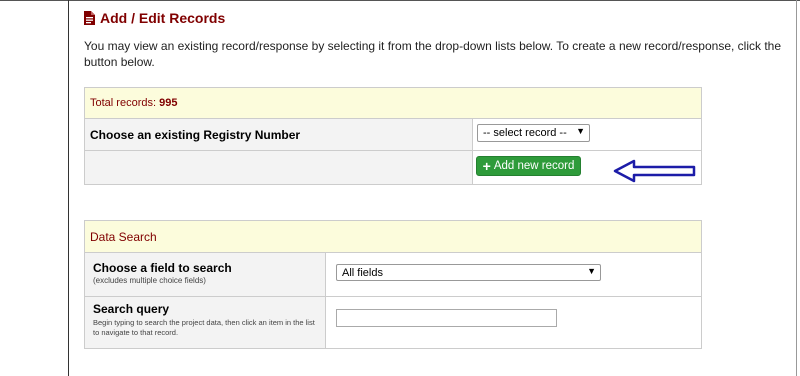 This screenshot has height=376, width=800. I want to click on field-search-sublabel: (excludes multiple choice fields), so click(149, 280).